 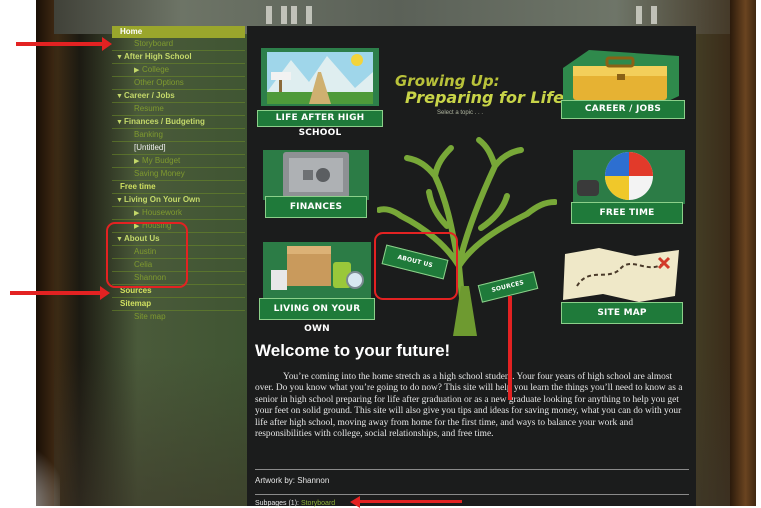 I want to click on sidebar-item-banking: Banking, so click(x=178, y=135).